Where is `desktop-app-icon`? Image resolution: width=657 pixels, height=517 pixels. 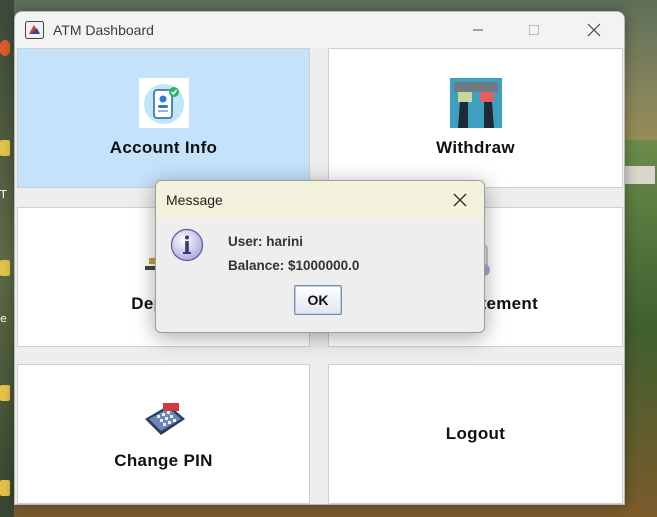
desktop-app-icon is located at coordinates (5, 48).